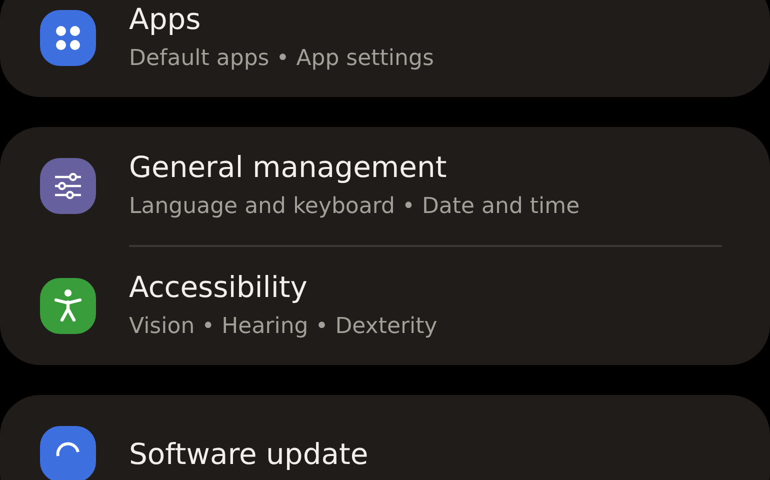  Describe the element at coordinates (68, 453) in the screenshot. I see `update-icon` at that location.